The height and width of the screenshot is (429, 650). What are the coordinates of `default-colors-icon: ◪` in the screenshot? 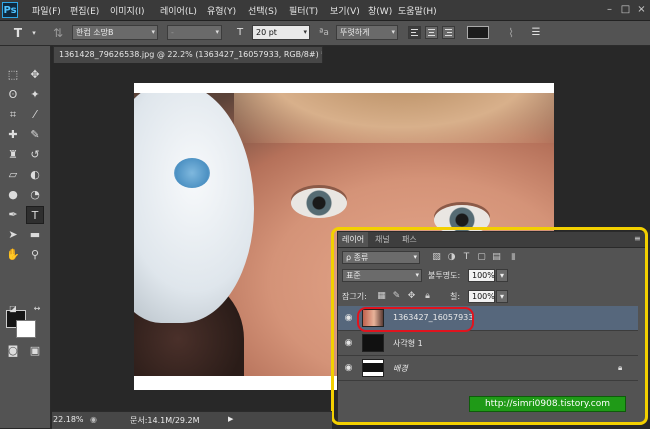 It's located at (13, 309).